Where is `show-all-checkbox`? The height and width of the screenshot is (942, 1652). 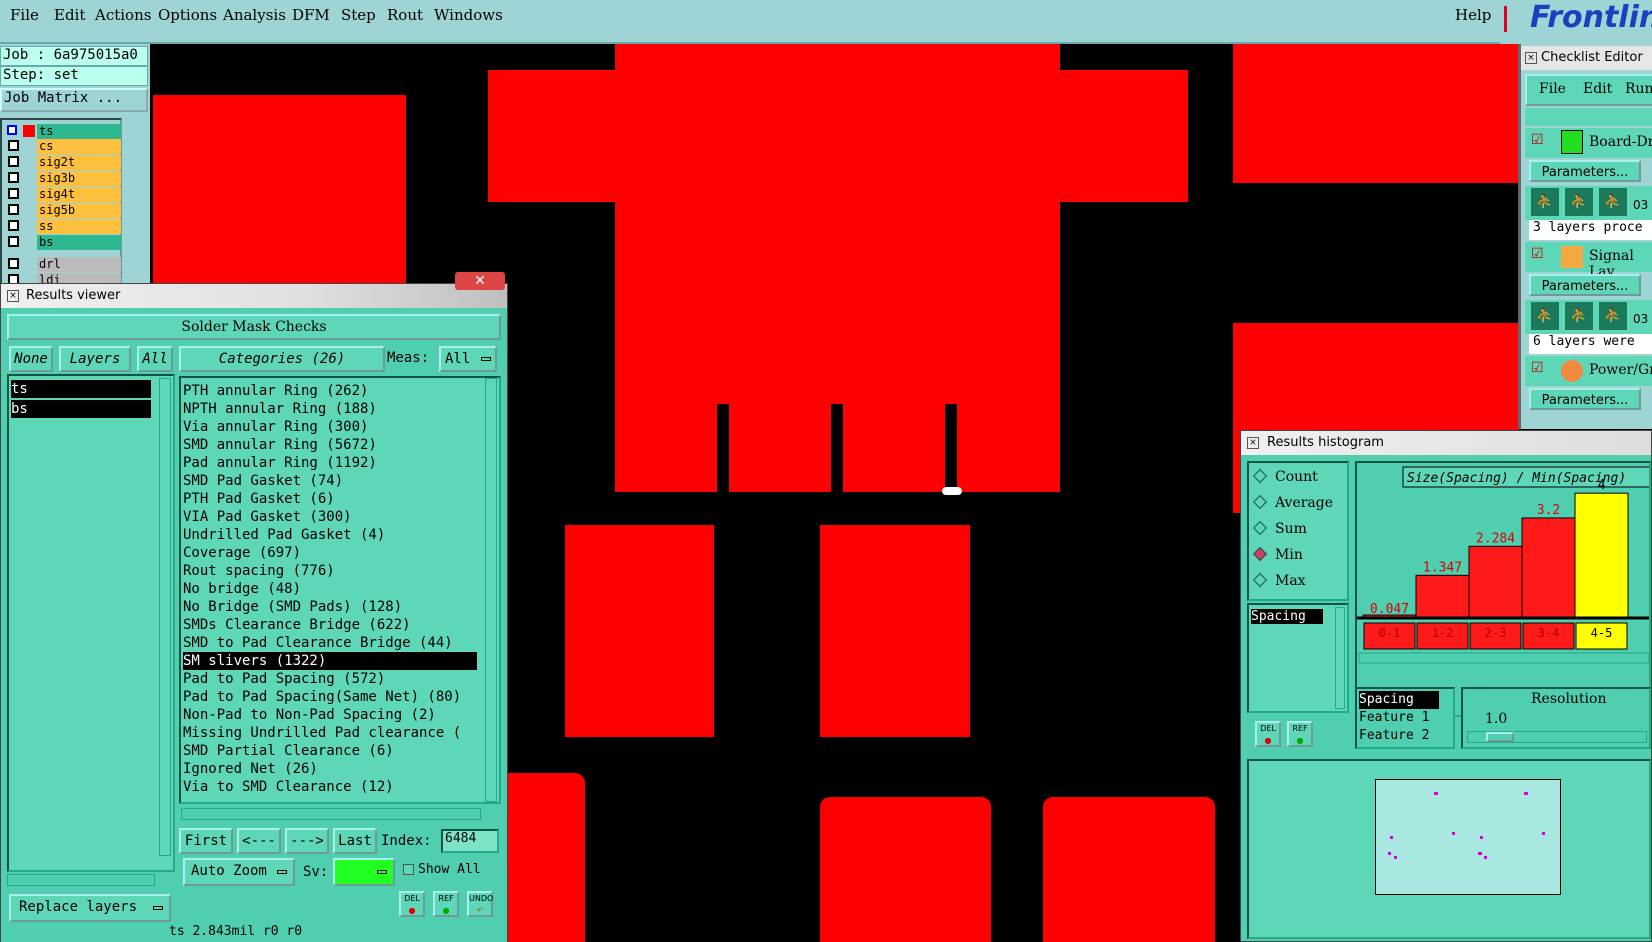
show-all-checkbox is located at coordinates (408, 869).